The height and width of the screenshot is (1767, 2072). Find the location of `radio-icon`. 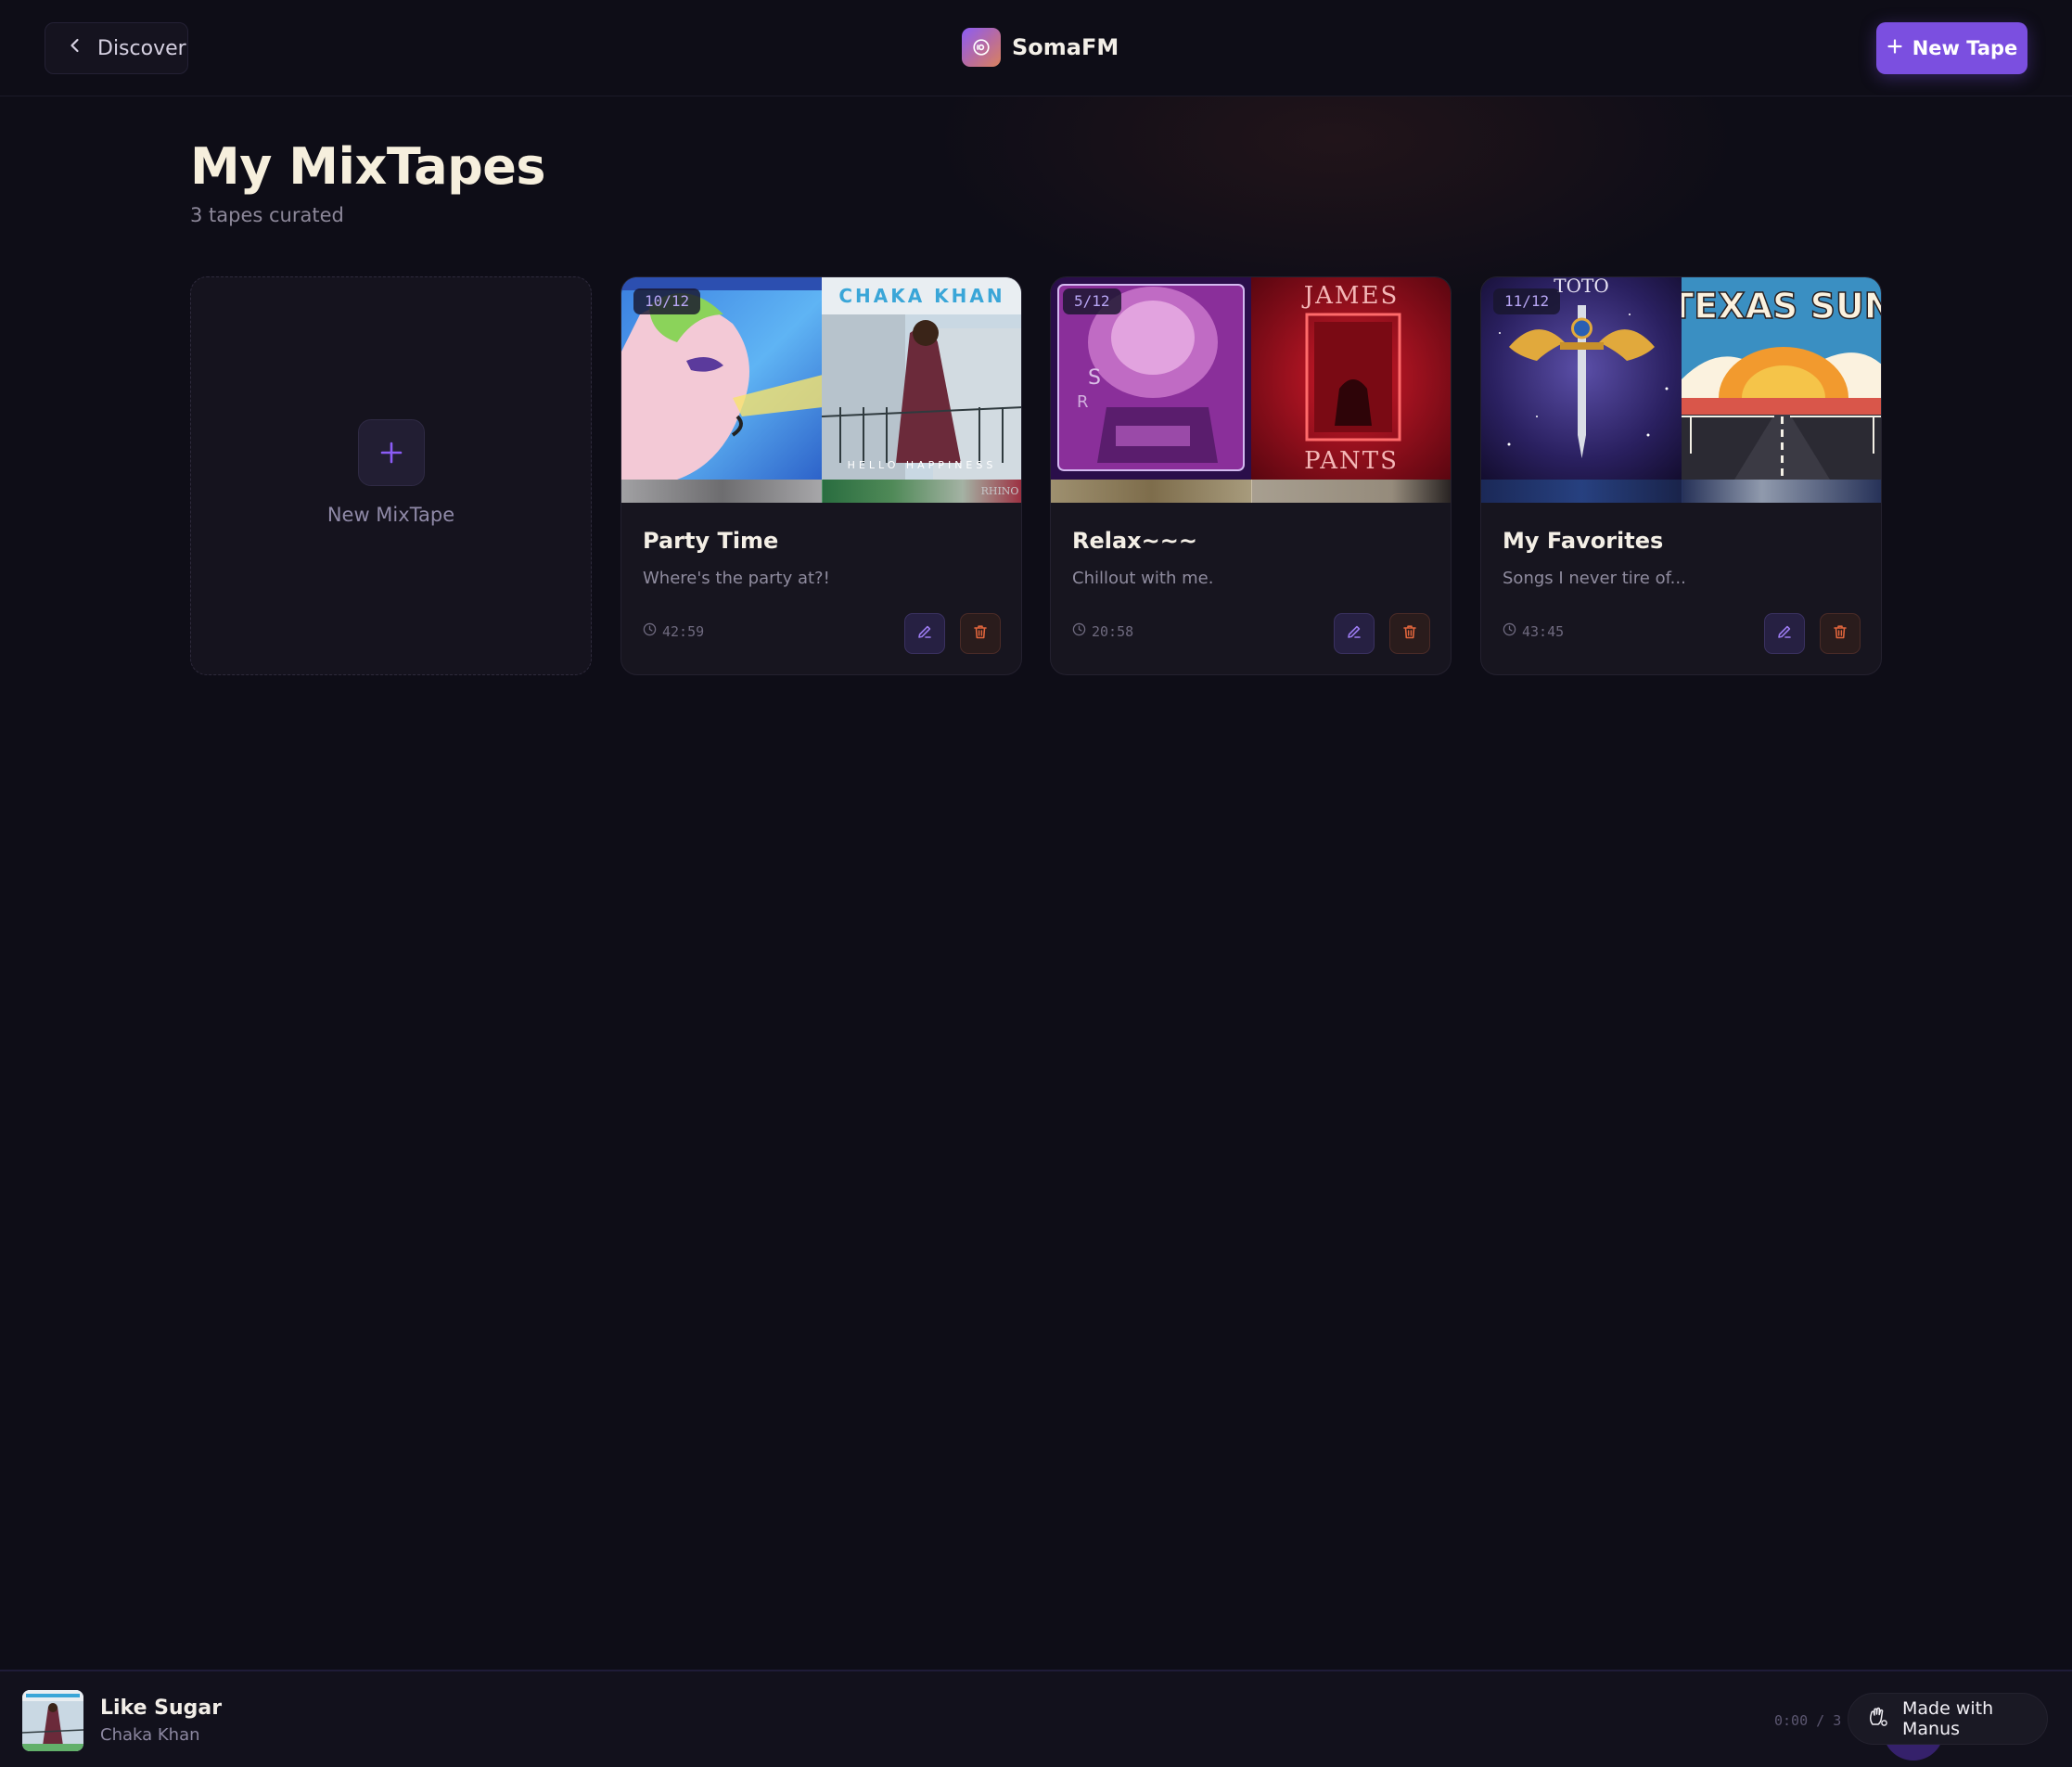

radio-icon is located at coordinates (981, 47).